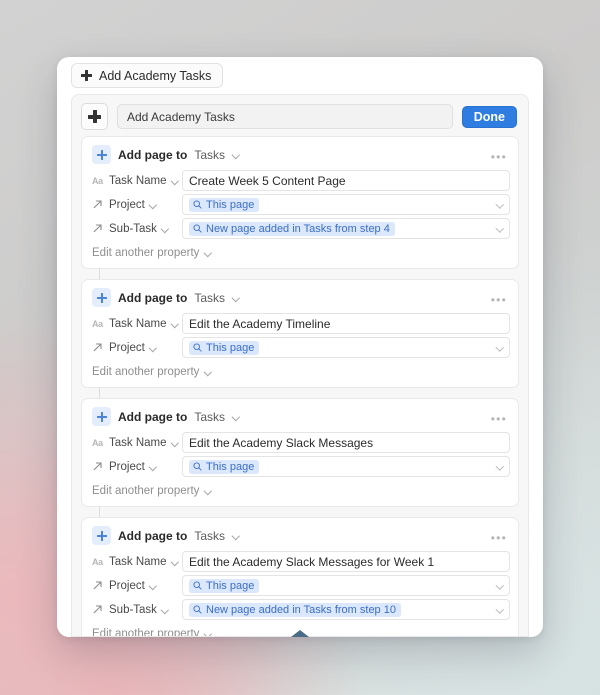 This screenshot has width=600, height=695. What do you see at coordinates (346, 323) in the screenshot?
I see `property-value-field: Edit the Academy Timeline` at bounding box center [346, 323].